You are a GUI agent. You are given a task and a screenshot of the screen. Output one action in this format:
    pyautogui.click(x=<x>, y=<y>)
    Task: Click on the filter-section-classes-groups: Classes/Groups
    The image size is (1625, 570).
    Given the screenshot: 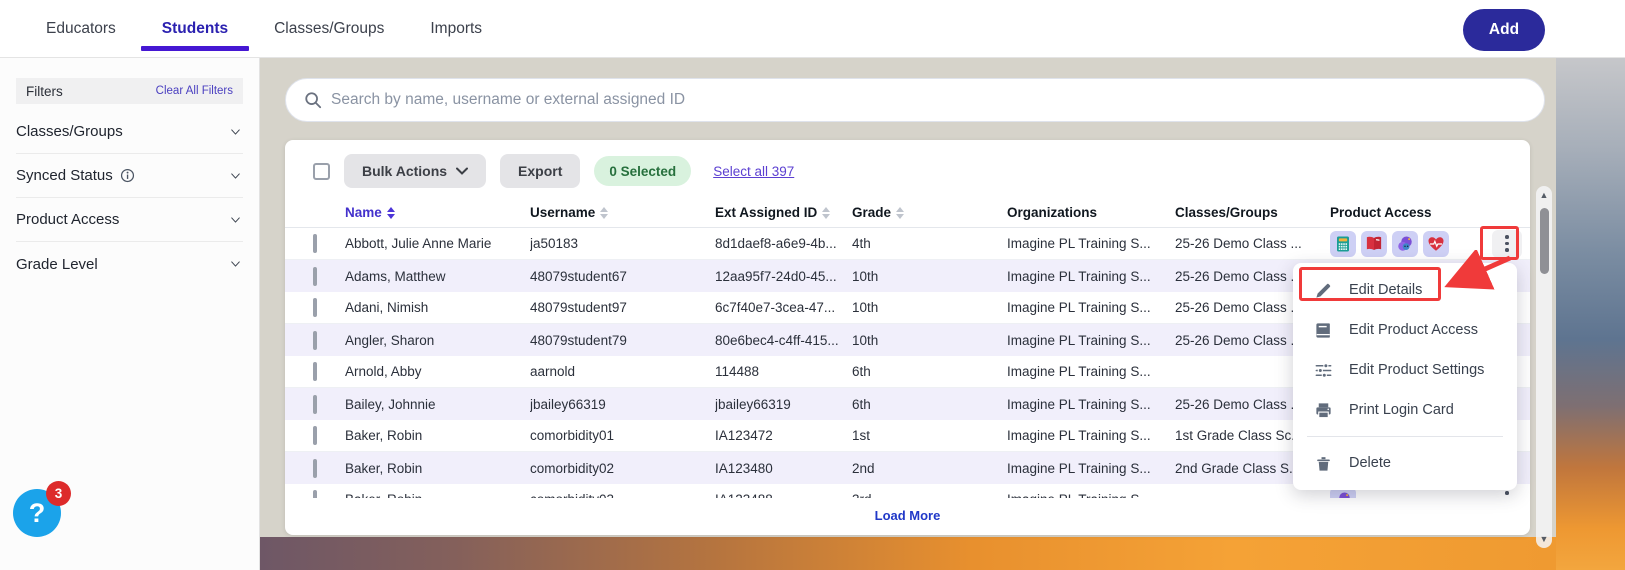 What is the action you would take?
    pyautogui.click(x=129, y=132)
    